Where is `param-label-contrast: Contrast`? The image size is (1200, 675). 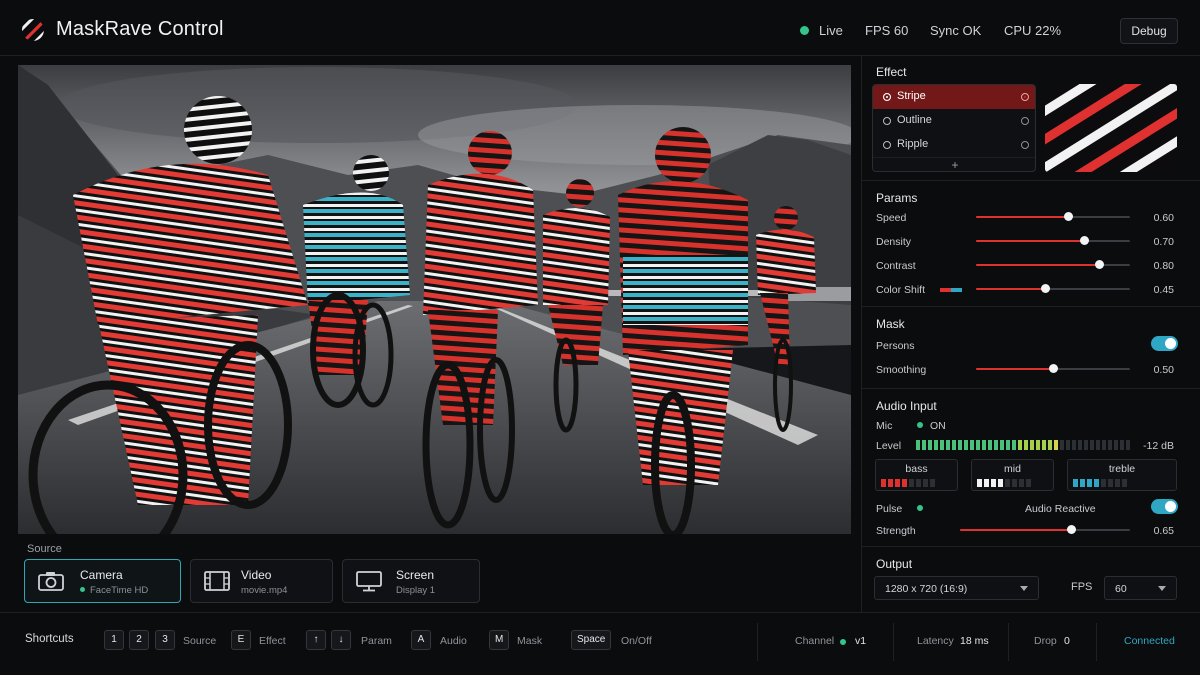
param-label-contrast: Contrast is located at coordinates (896, 266).